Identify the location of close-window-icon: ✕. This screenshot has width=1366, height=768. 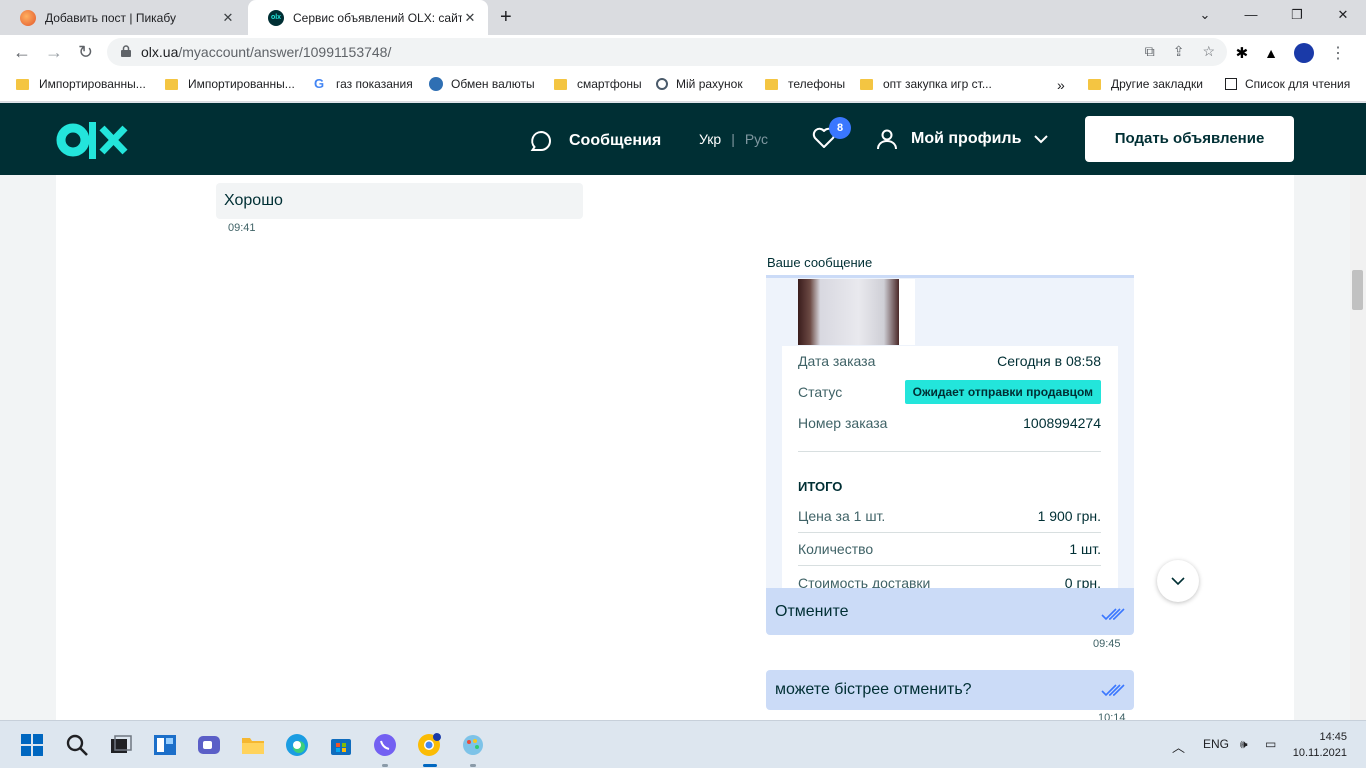
(1343, 15).